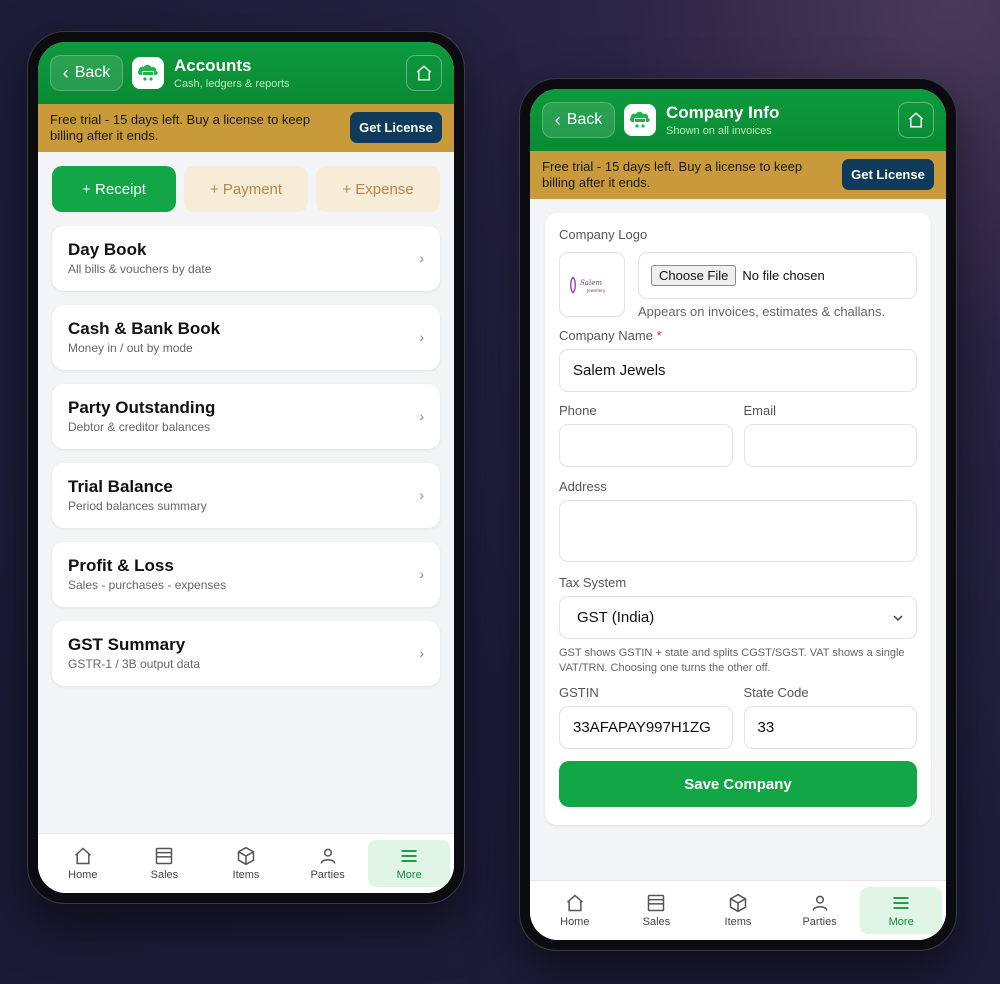  I want to click on menu-item-title: Day Book, so click(107, 249).